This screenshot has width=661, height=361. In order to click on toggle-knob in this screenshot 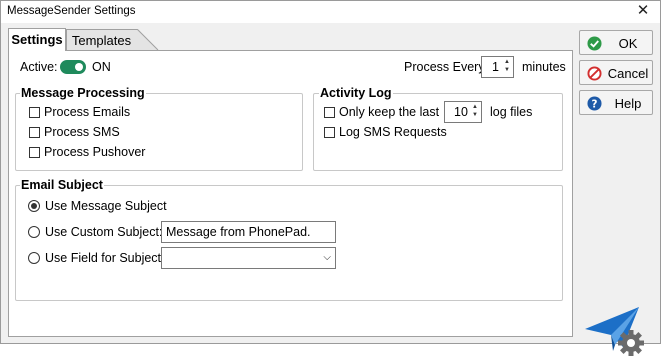, I will do `click(79, 67)`.